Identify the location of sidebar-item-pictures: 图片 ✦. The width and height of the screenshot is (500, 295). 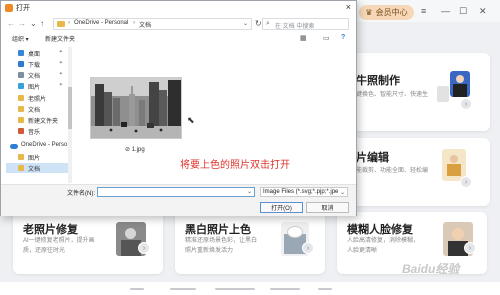
(38, 86).